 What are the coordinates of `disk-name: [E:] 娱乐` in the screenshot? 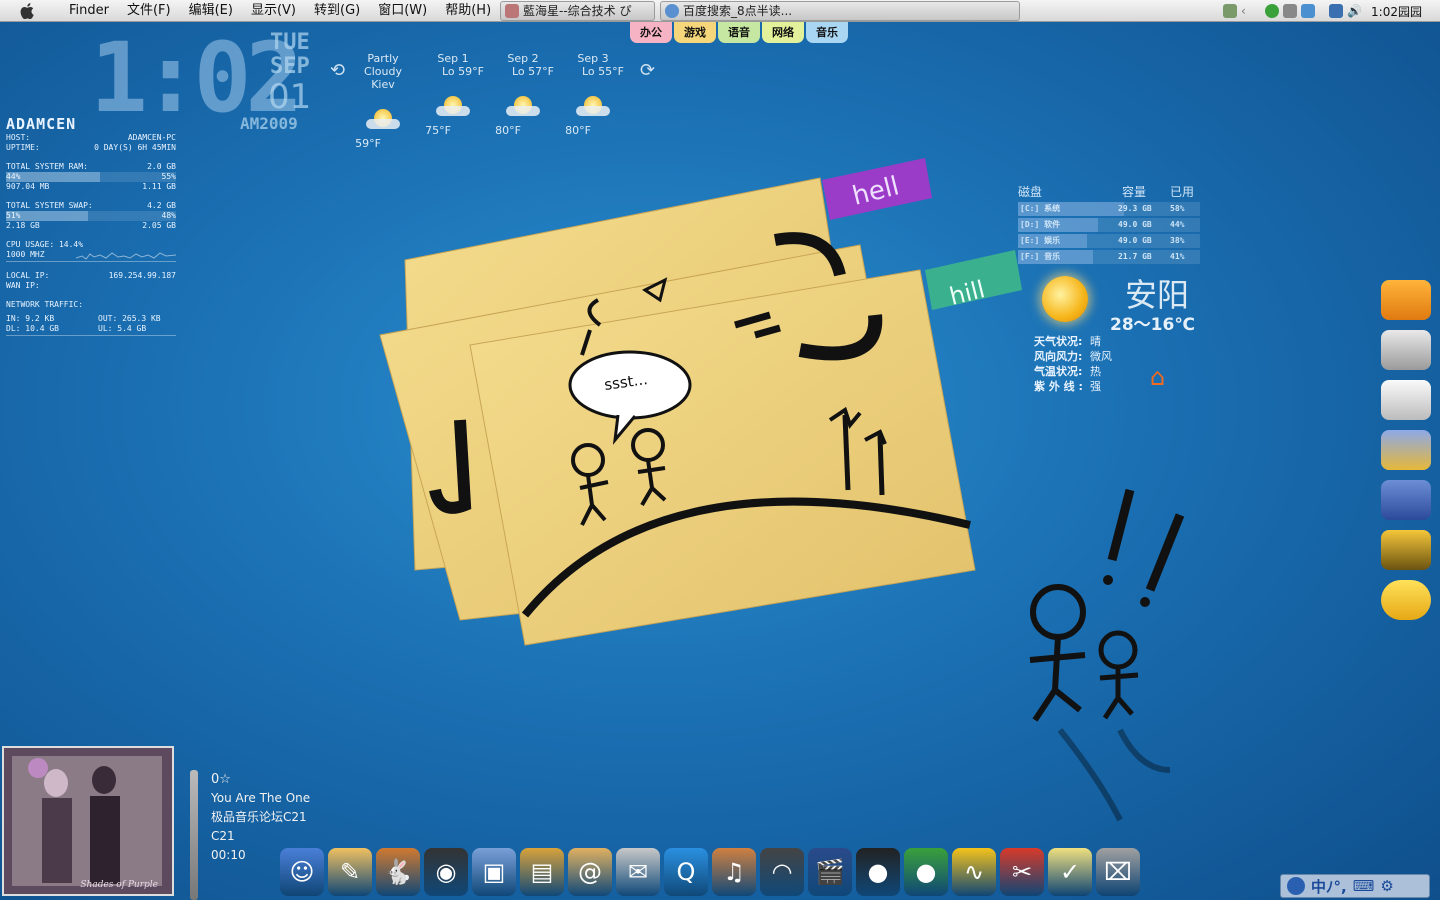 It's located at (1040, 240).